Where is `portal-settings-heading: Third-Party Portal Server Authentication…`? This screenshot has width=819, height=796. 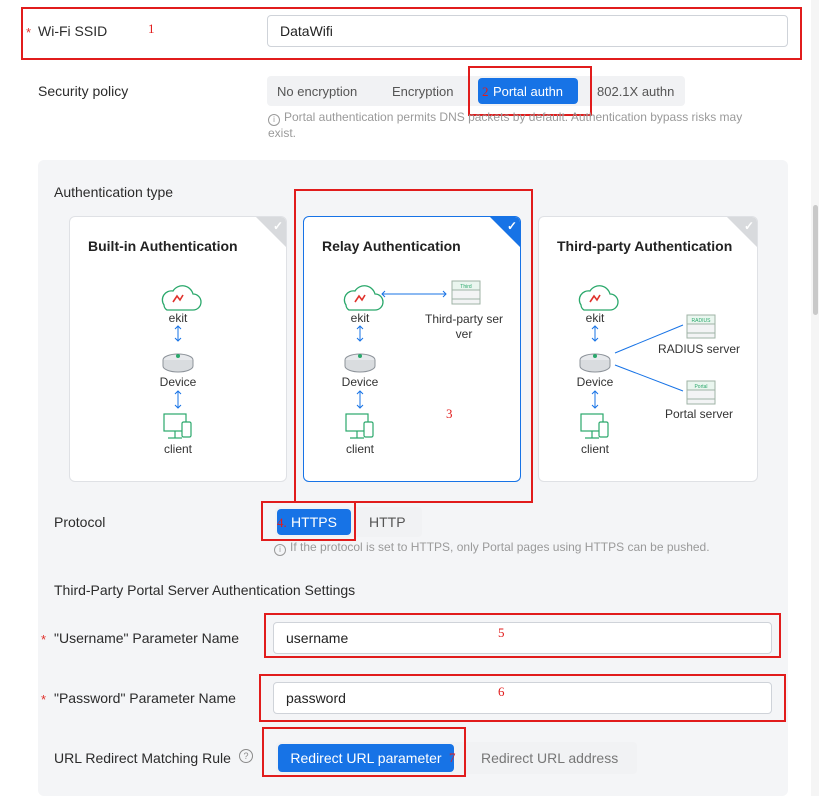
portal-settings-heading: Third-Party Portal Server Authentication… is located at coordinates (205, 590).